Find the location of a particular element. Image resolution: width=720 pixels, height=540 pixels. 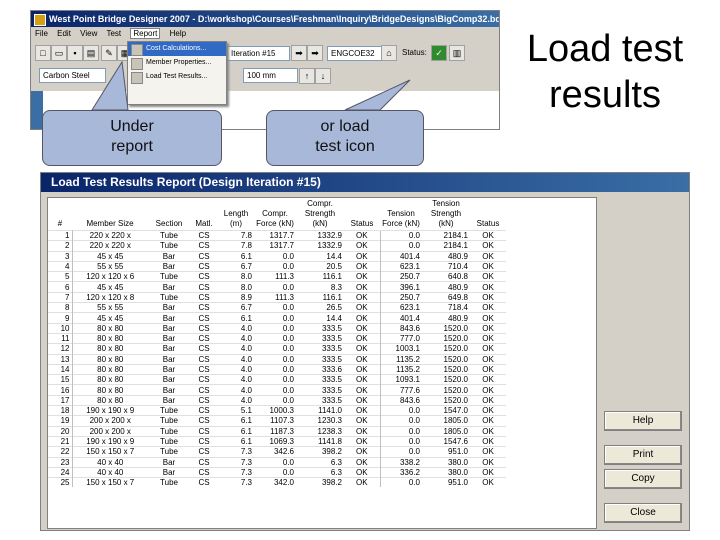

menu-test: Test is located at coordinates (113, 33).